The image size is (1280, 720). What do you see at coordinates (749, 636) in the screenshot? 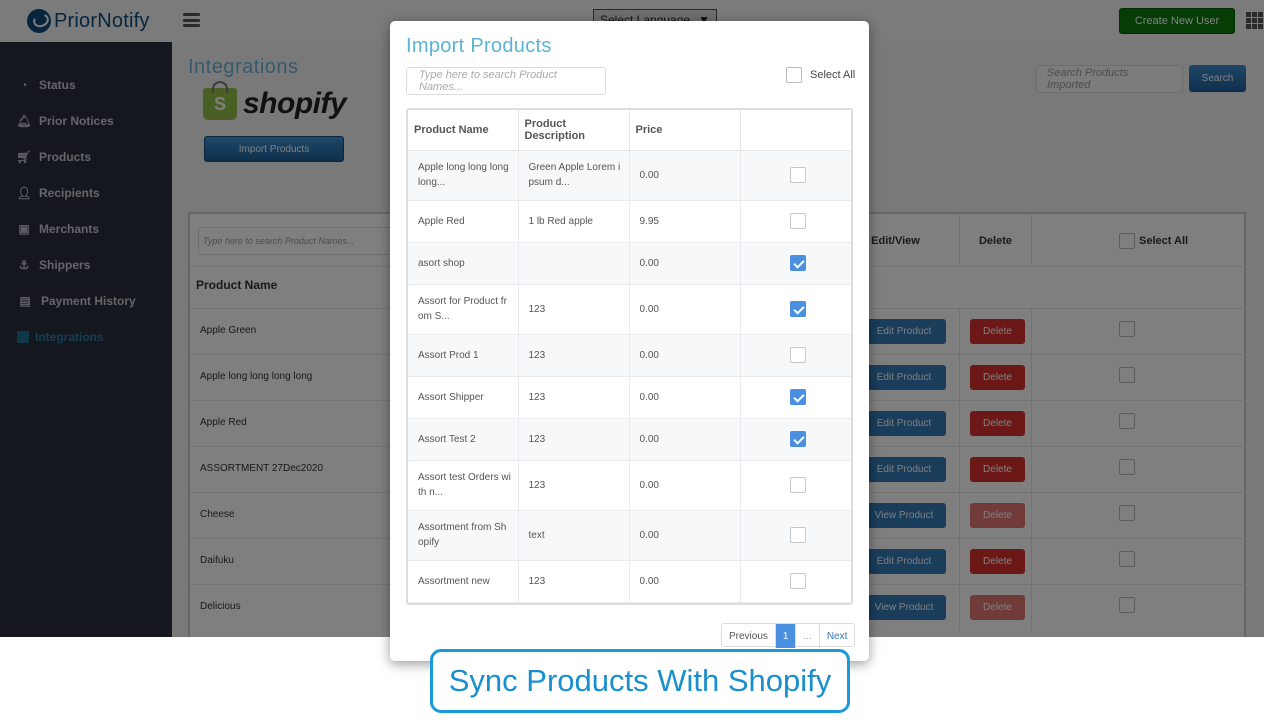
I see `pagination-previous: Previous` at bounding box center [749, 636].